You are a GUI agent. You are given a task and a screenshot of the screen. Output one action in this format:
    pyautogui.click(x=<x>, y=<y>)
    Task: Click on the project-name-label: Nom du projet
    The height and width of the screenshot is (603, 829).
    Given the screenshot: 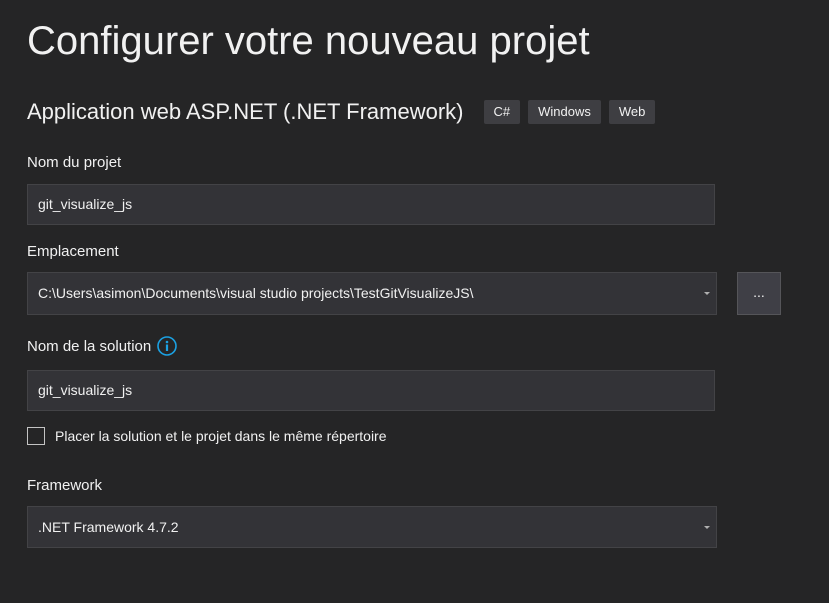 What is the action you would take?
    pyautogui.click(x=74, y=162)
    